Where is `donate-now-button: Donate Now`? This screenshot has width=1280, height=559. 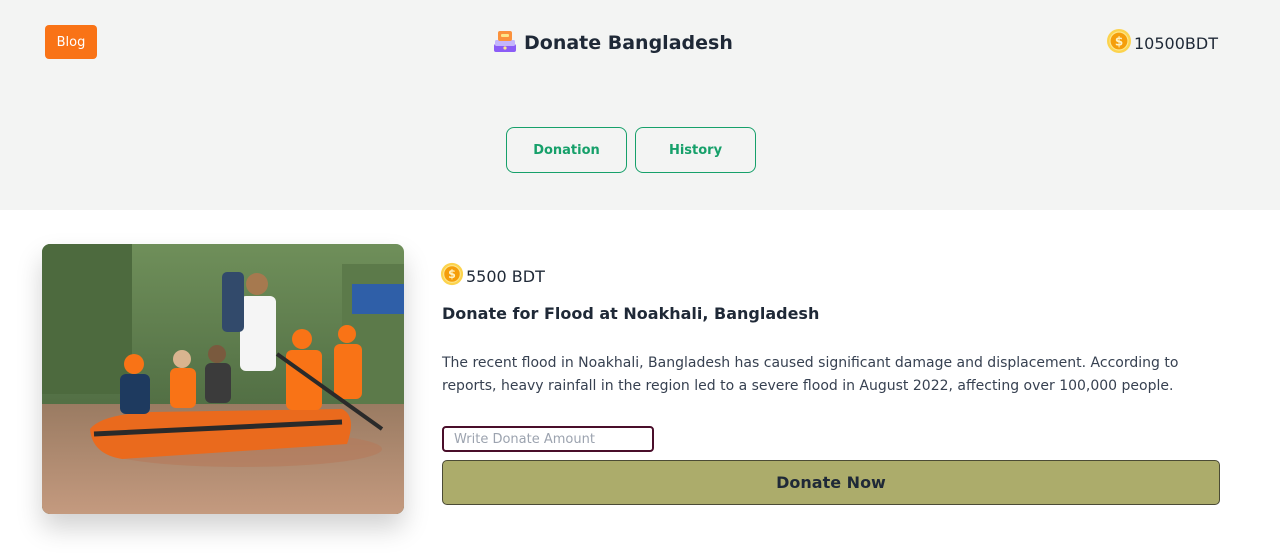
donate-now-button: Donate Now is located at coordinates (831, 482).